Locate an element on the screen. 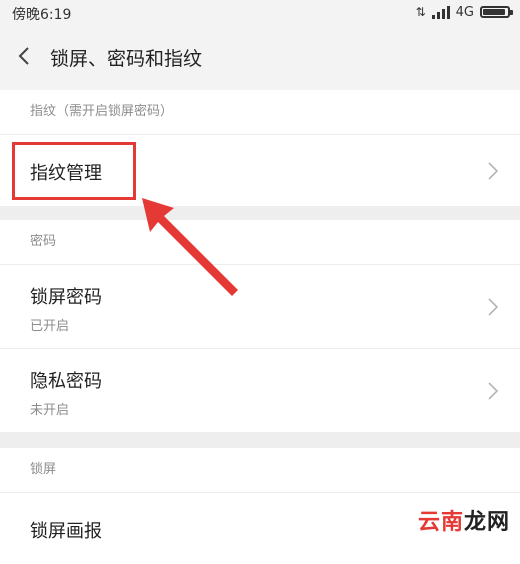 The height and width of the screenshot is (564, 520). status-time: 傍晚6:19 is located at coordinates (42, 15).